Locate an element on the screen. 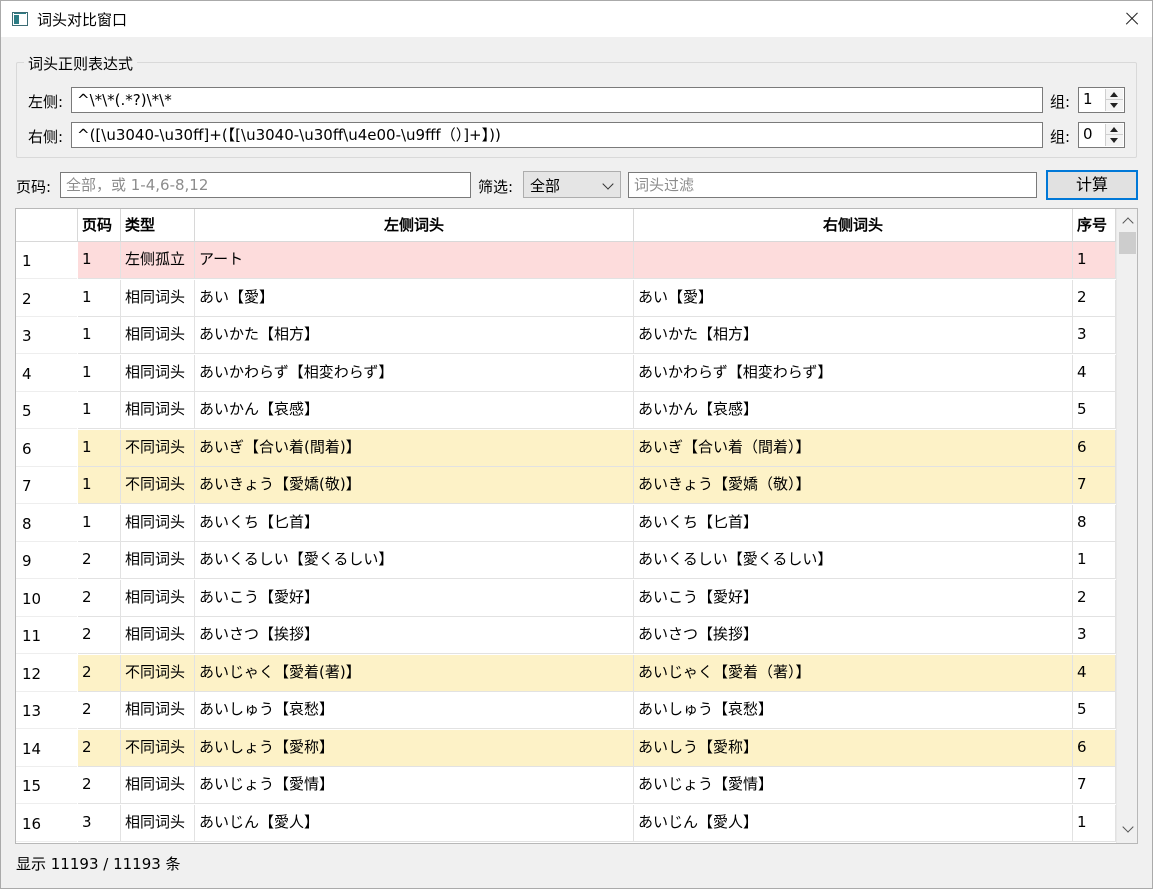 The image size is (1153, 889). cell-left-headword: あいじゃく【愛着(著)】 is located at coordinates (414, 673).